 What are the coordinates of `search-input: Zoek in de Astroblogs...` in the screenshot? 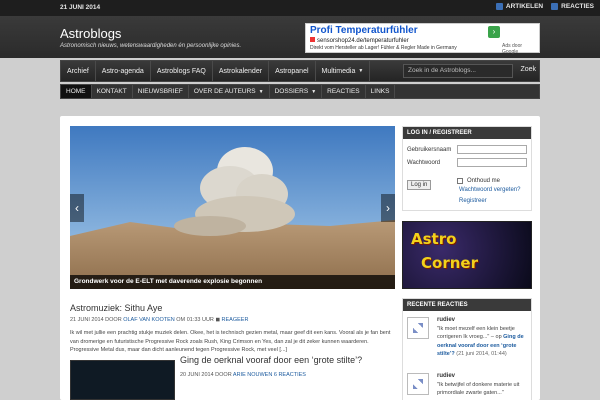 It's located at (458, 71).